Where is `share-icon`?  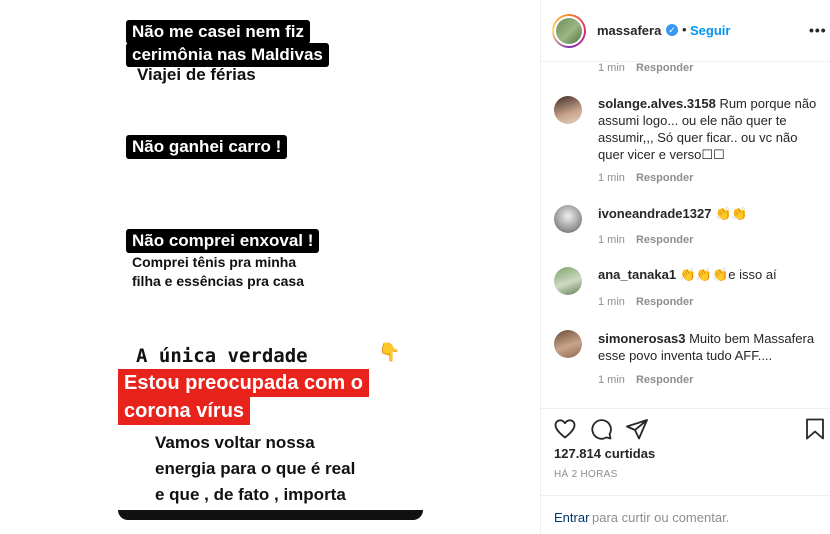
share-icon is located at coordinates (637, 429).